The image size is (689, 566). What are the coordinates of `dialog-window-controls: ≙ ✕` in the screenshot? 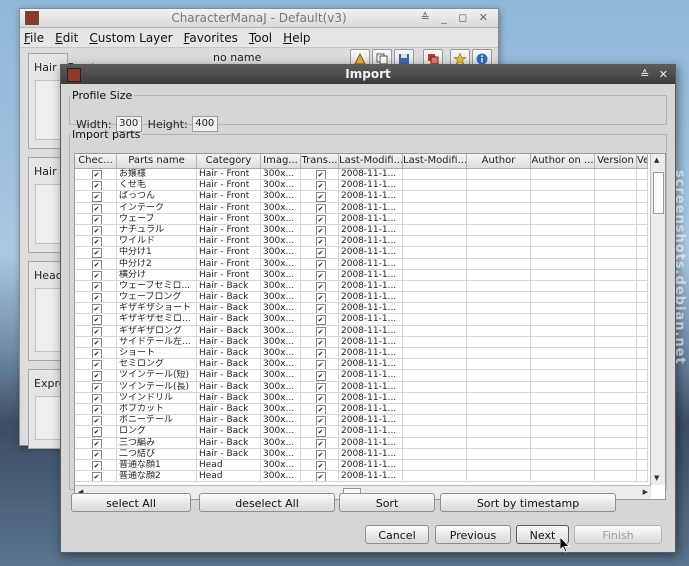 It's located at (655, 74).